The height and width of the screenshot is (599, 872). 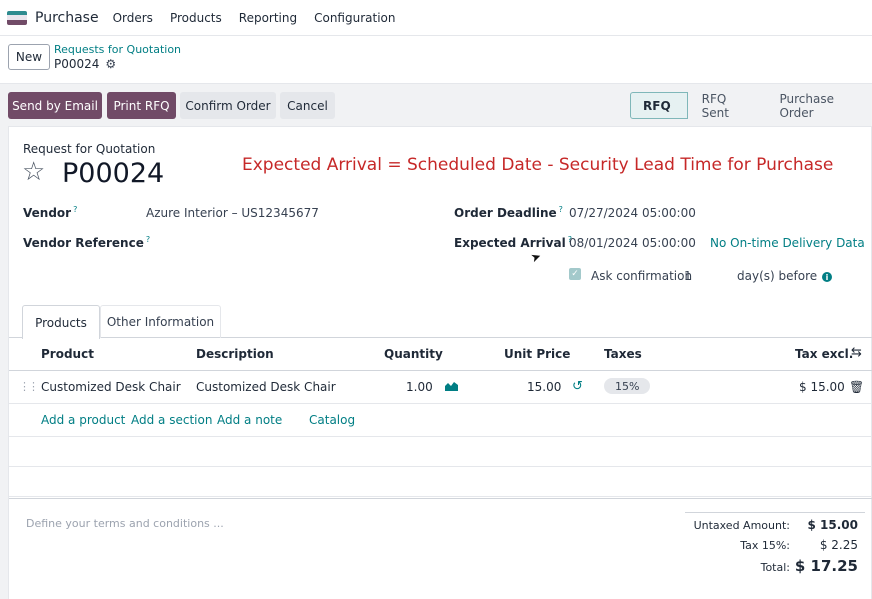 I want to click on row-quantity: 1.00, so click(x=419, y=387).